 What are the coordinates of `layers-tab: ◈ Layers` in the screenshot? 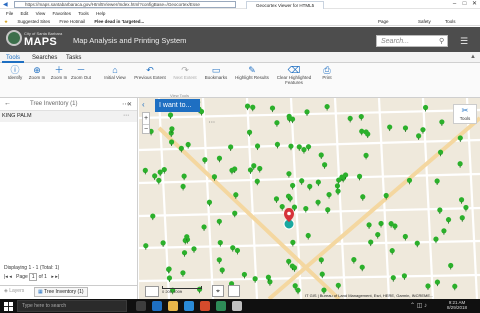 It's located at (14, 291).